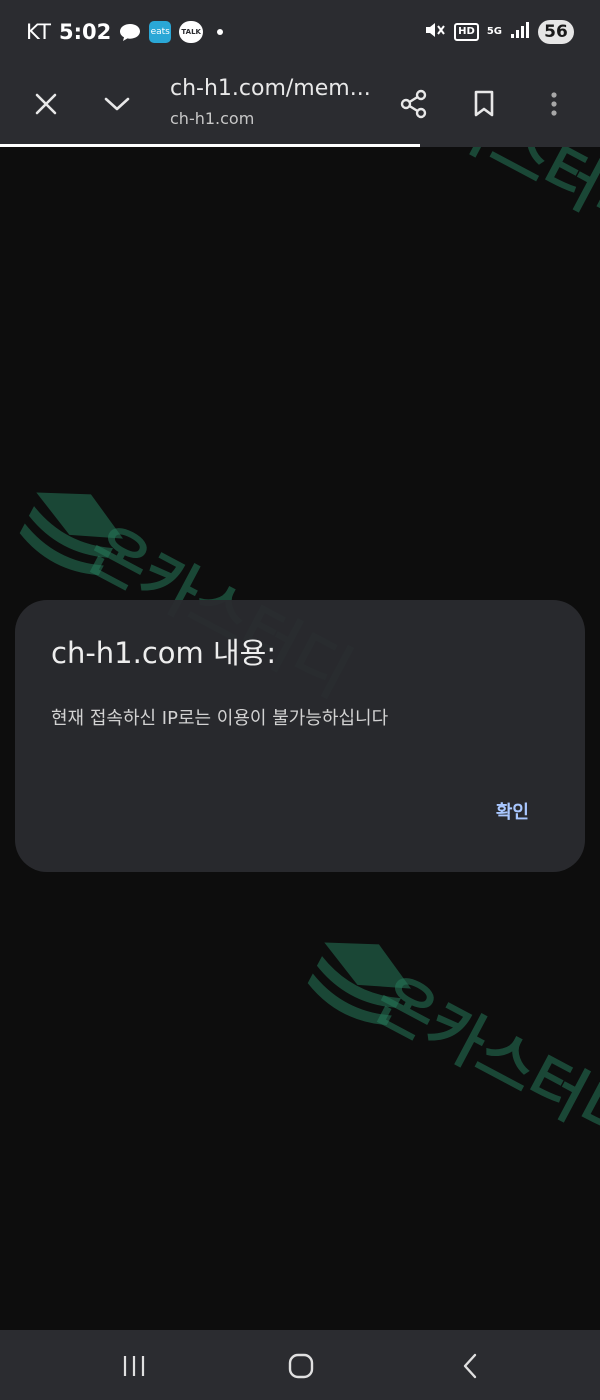 Image resolution: width=600 pixels, height=1400 pixels. Describe the element at coordinates (85, 32) in the screenshot. I see `clock: 5:02` at that location.